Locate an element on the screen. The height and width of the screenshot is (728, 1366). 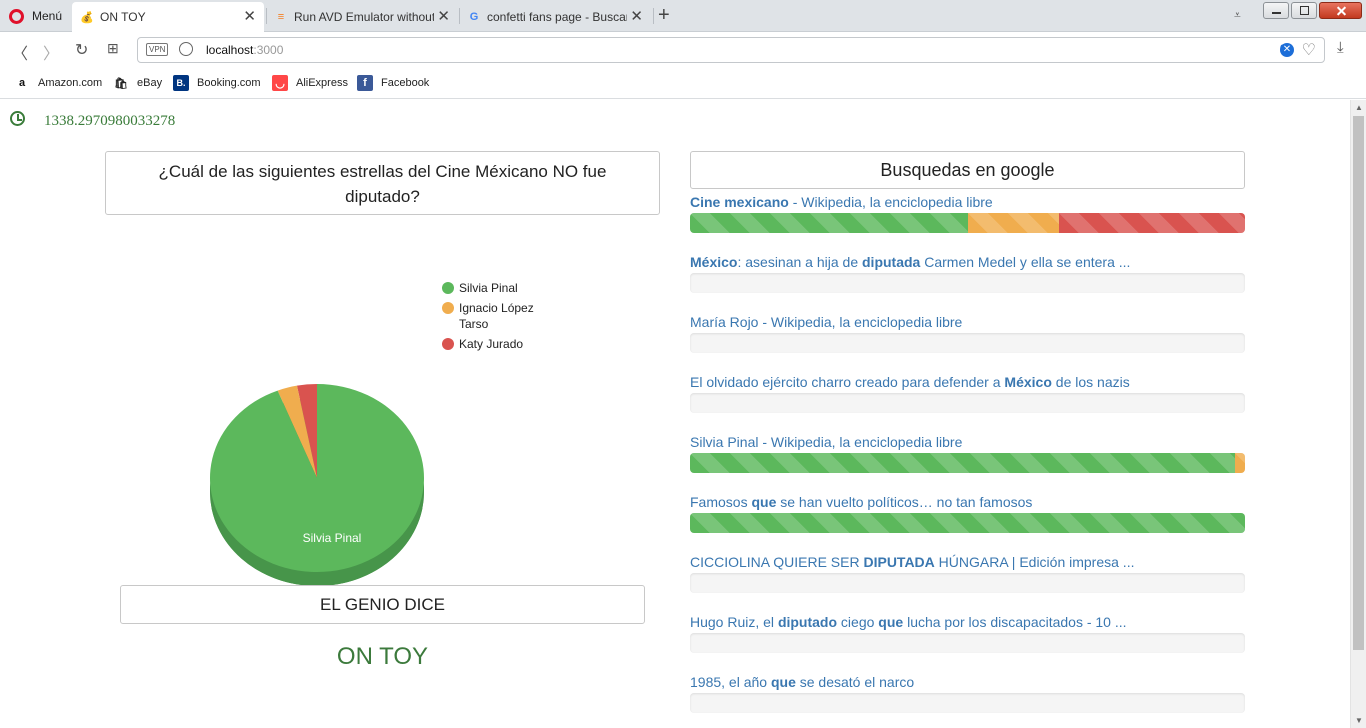
tab-title: confetti fans page - Buscar c is located at coordinates (557, 17).